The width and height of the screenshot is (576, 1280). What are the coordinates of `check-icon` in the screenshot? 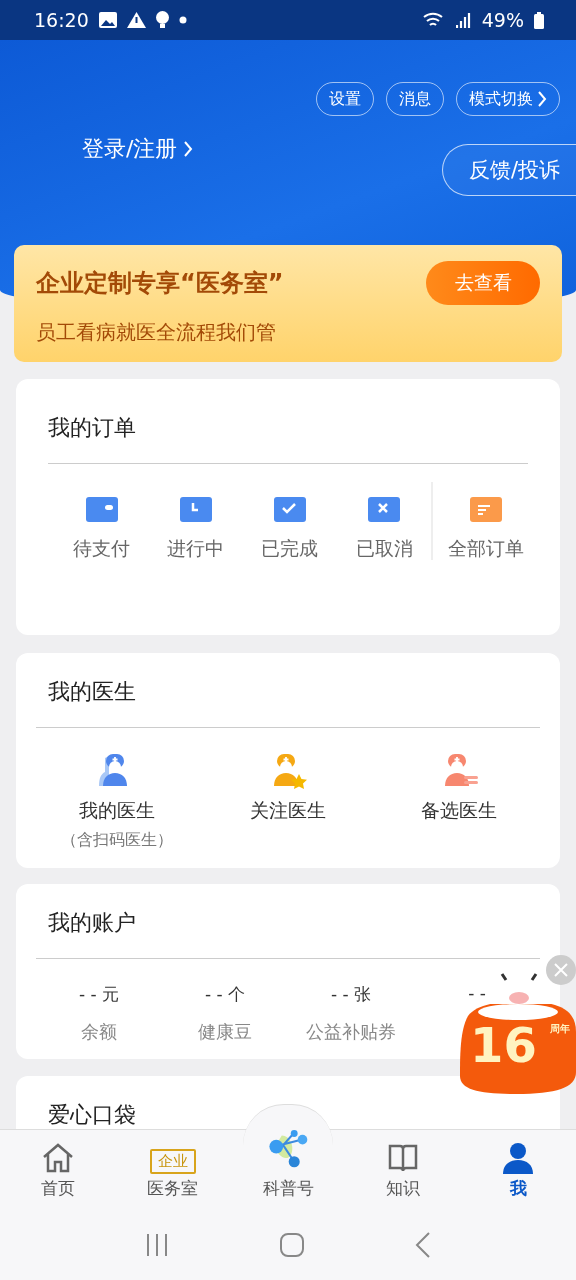 It's located at (289, 509).